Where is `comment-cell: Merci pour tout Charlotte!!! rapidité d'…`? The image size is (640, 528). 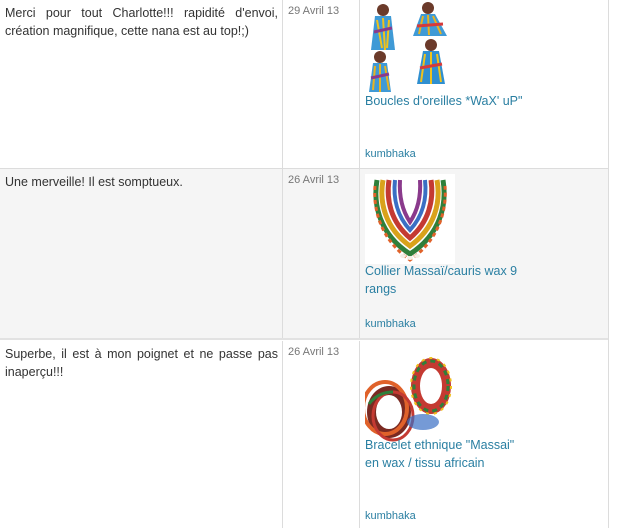 comment-cell: Merci pour tout Charlotte!!! rapidité d'… is located at coordinates (141, 84).